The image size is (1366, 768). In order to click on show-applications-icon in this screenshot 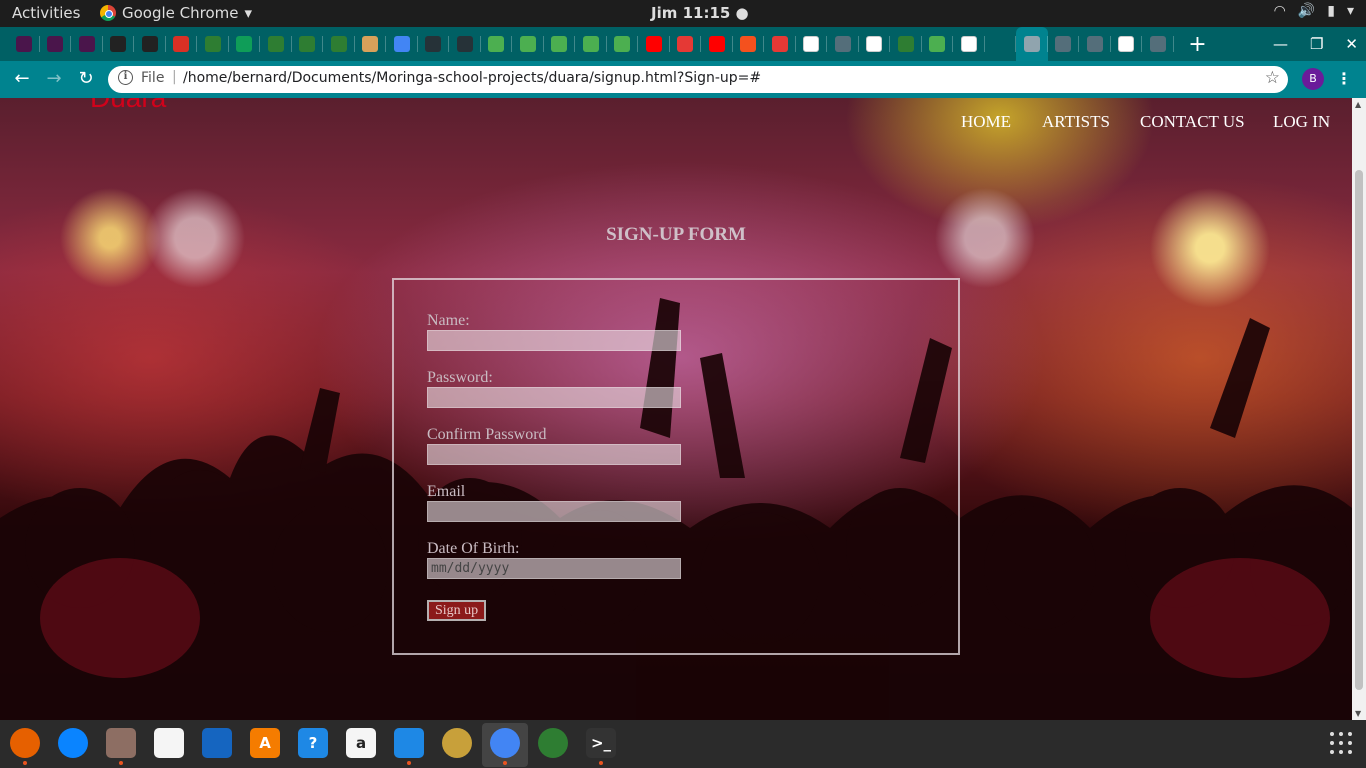, I will do `click(1342, 744)`.